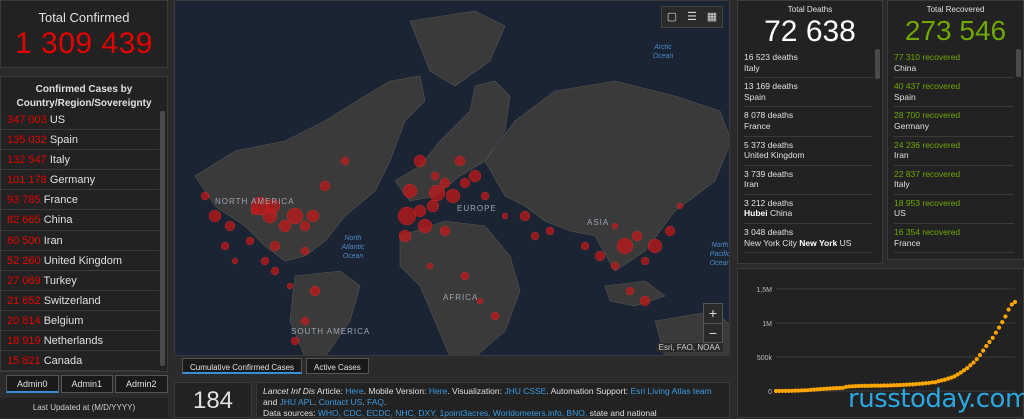  I want to click on tab-admin1: Admin1, so click(87, 384).